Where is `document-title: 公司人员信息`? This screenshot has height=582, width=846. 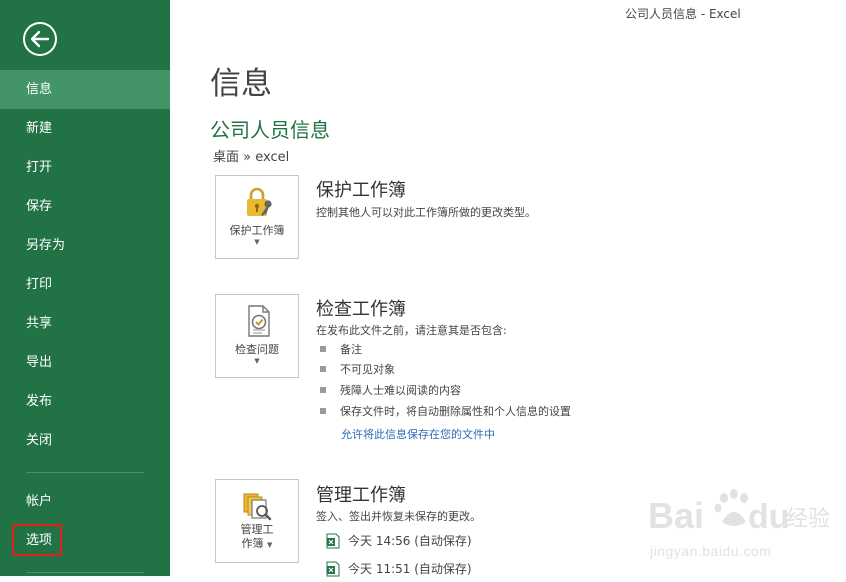
document-title: 公司人员信息 is located at coordinates (270, 130).